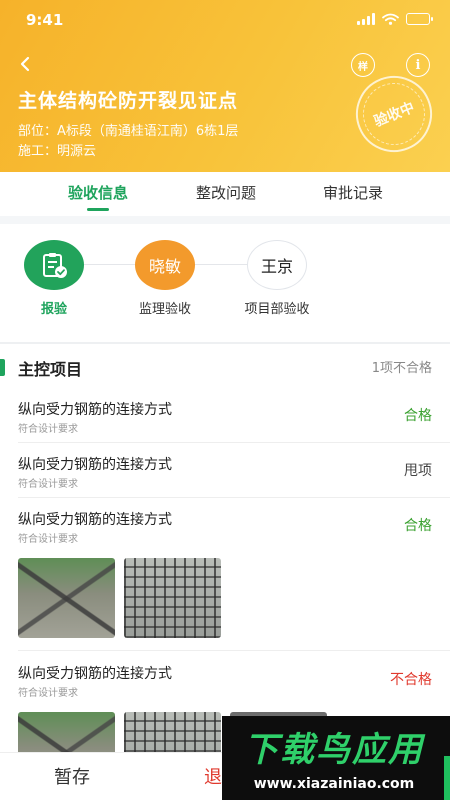 The width and height of the screenshot is (450, 800). Describe the element at coordinates (25, 64) in the screenshot. I see `back-icon` at that location.